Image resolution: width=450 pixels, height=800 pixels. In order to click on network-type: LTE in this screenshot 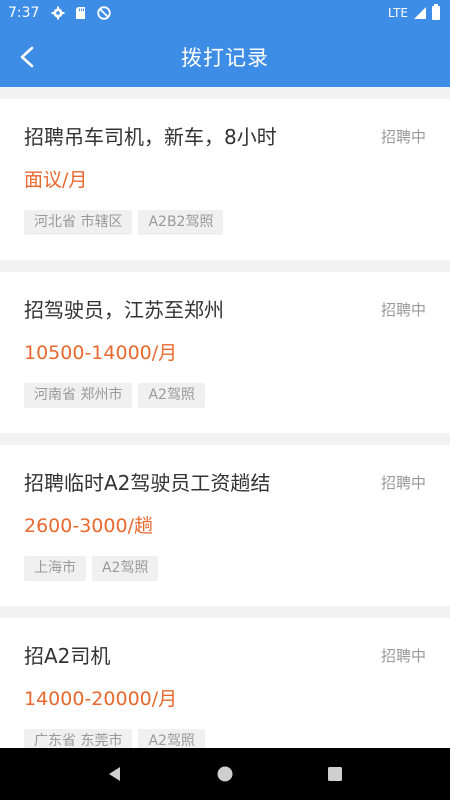, I will do `click(398, 13)`.